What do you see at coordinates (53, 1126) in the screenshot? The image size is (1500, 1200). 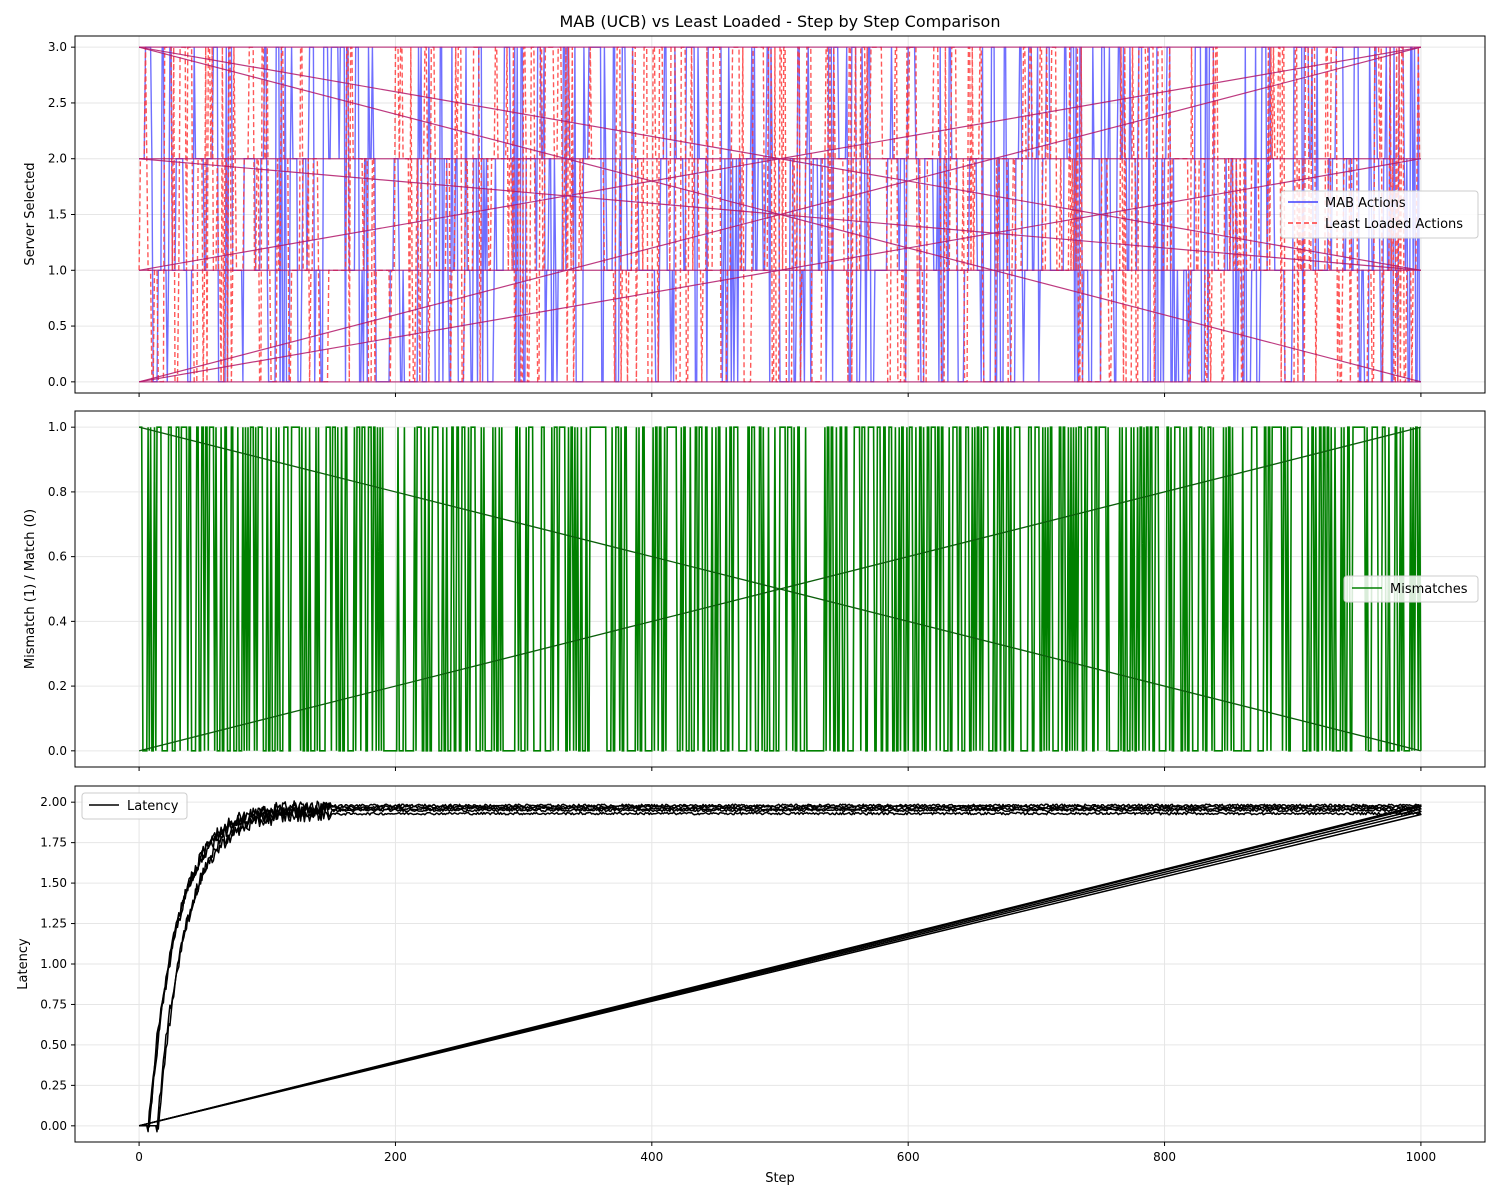 I see `y-tick-label: 0.00` at bounding box center [53, 1126].